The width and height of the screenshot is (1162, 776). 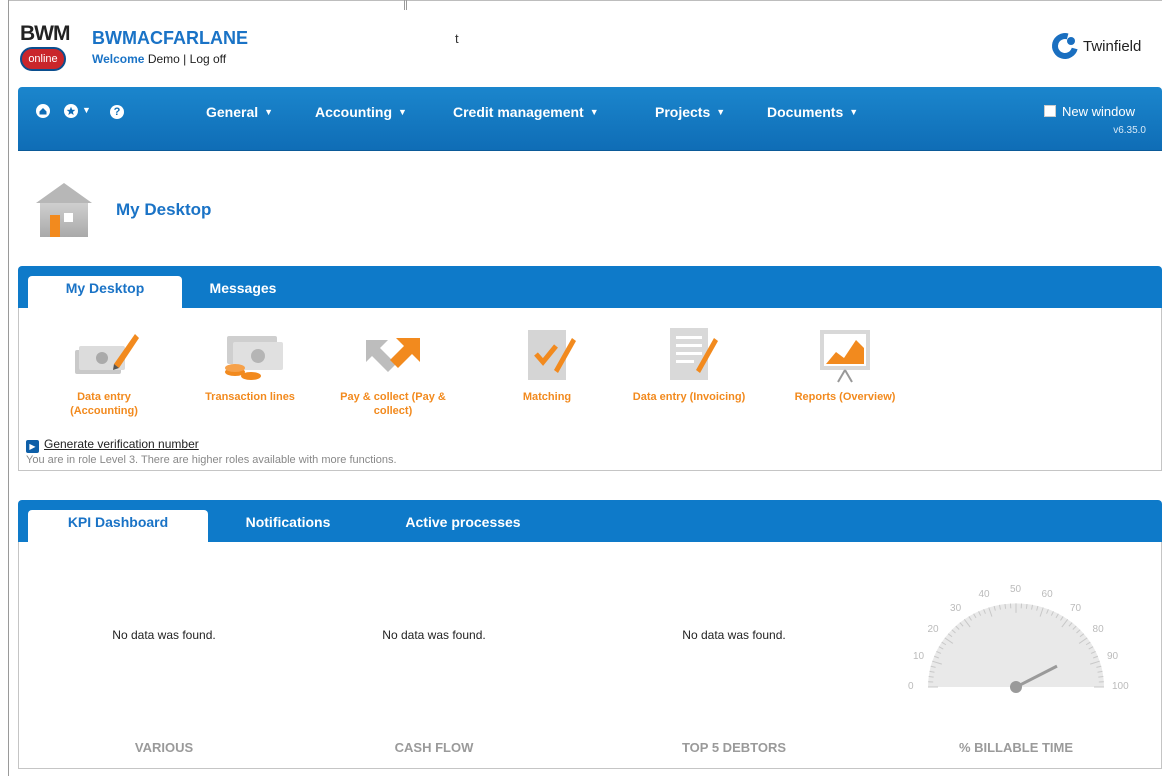 What do you see at coordinates (1071, 41) in the screenshot?
I see `twinfield-dot-icon` at bounding box center [1071, 41].